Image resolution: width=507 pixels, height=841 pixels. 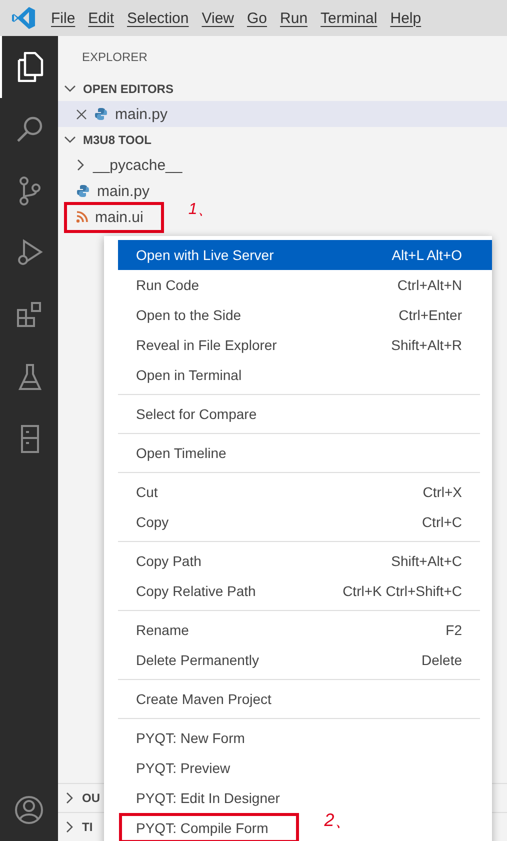 What do you see at coordinates (158, 18) in the screenshot?
I see `menu-item: Selection` at bounding box center [158, 18].